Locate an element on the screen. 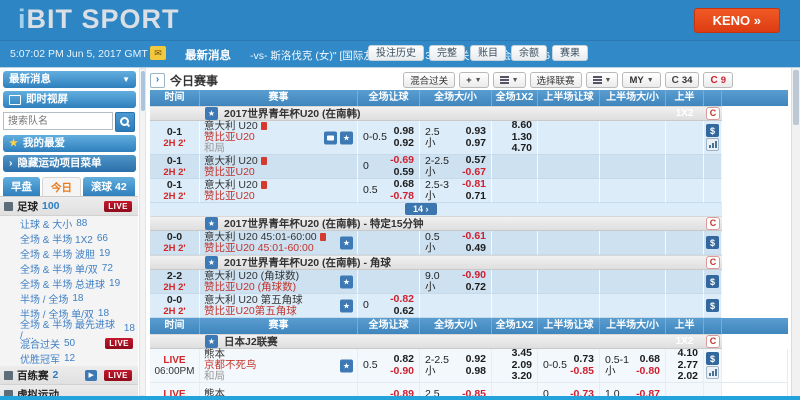  market-item-mix-parlay: 混合过关 50 LIVE is located at coordinates (69, 343).